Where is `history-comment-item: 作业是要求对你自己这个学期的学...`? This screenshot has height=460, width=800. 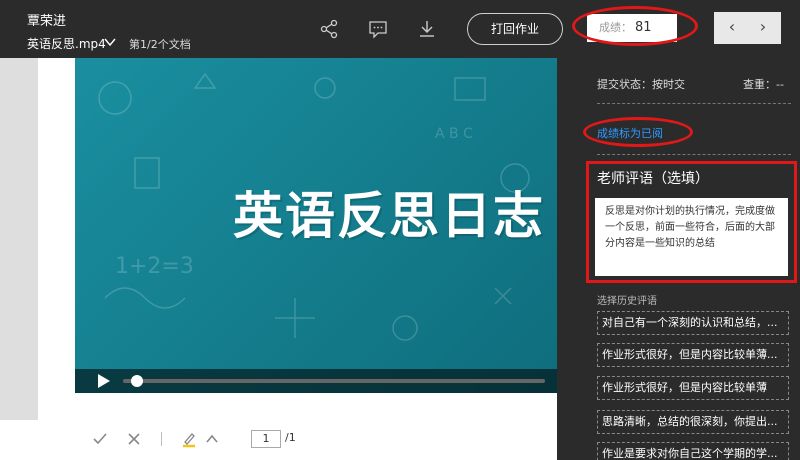
history-comment-item: 作业是要求对你自己这个学期的学... is located at coordinates (693, 451).